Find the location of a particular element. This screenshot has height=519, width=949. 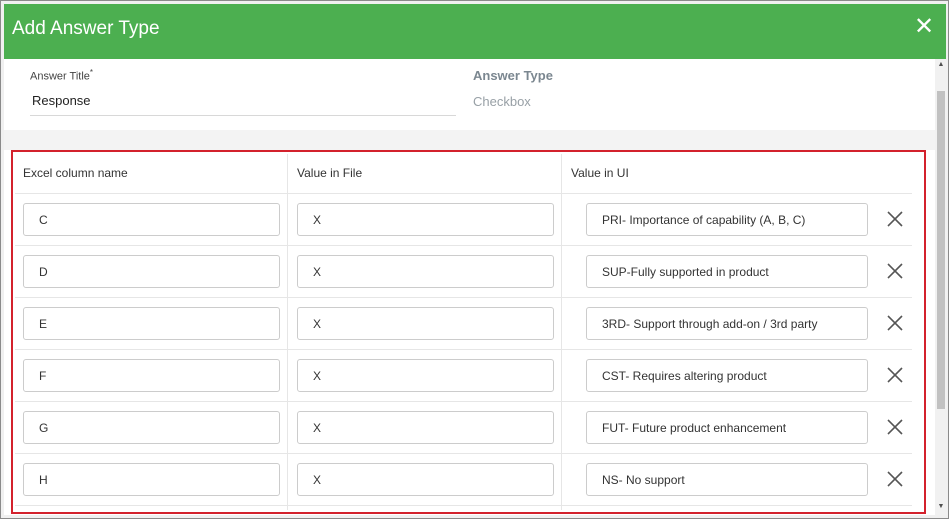

value-in-ui-input: FUT- Future product enhancement is located at coordinates (727, 427).